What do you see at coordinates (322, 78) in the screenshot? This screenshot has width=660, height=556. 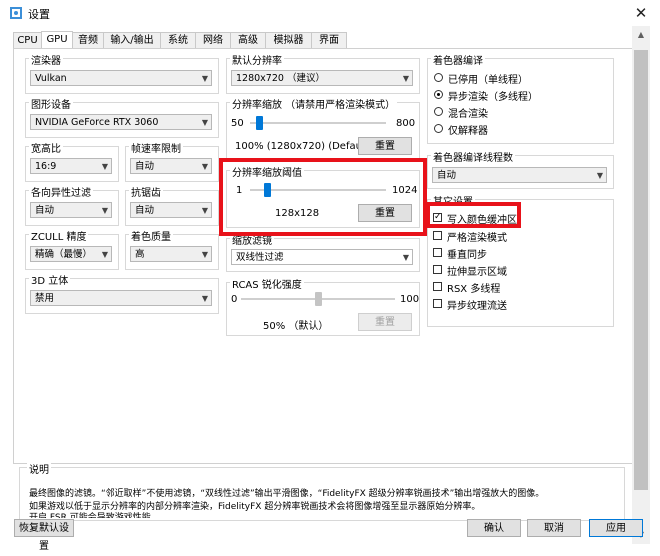 I see `default-resolution-select: 1280x720 （建议） ▼` at bounding box center [322, 78].